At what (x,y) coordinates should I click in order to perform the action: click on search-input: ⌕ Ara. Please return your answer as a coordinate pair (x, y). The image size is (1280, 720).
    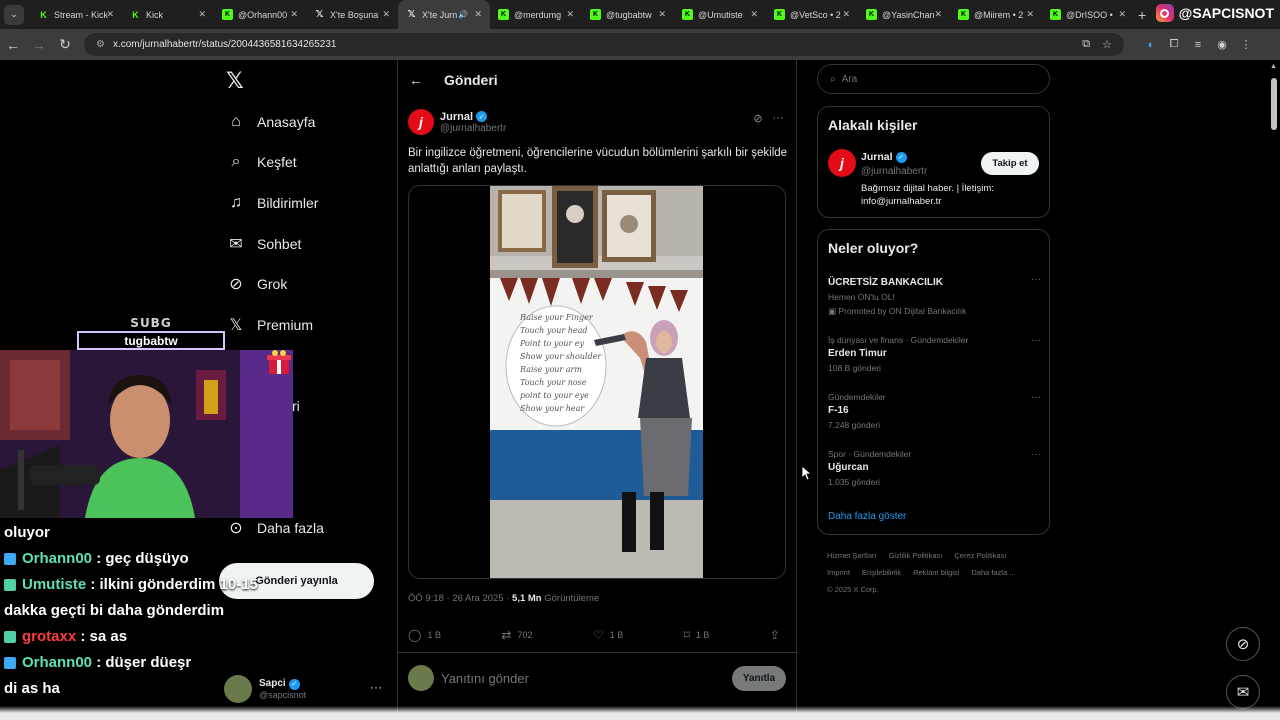
    Looking at the image, I should click on (933, 79).